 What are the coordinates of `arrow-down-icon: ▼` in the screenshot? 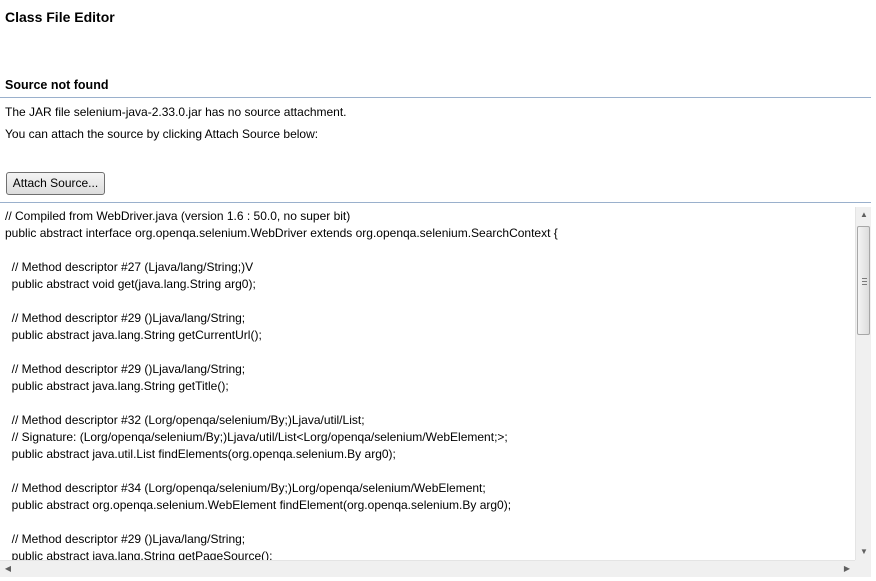 It's located at (864, 552).